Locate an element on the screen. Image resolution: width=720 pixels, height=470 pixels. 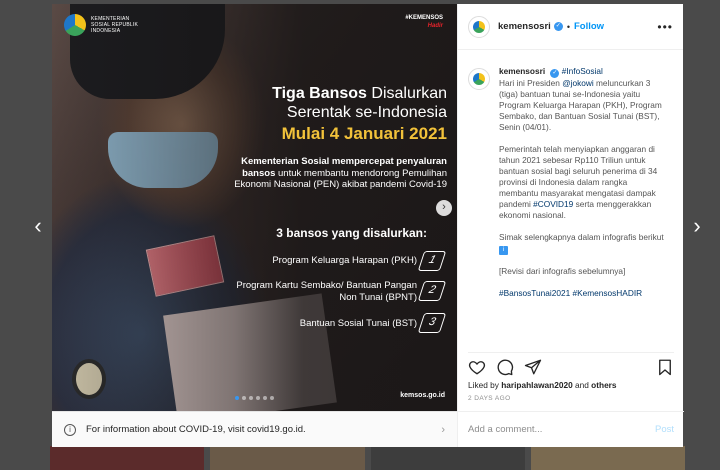
previous-post-arrow-icon: ‹ is located at coordinates (38, 226).